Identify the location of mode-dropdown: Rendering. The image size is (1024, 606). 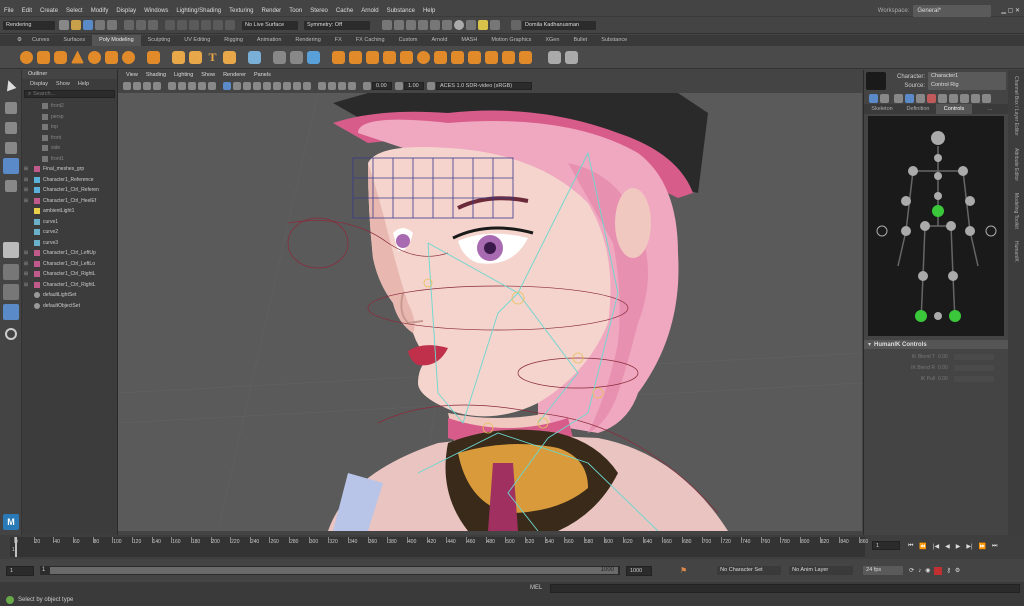
(29, 25).